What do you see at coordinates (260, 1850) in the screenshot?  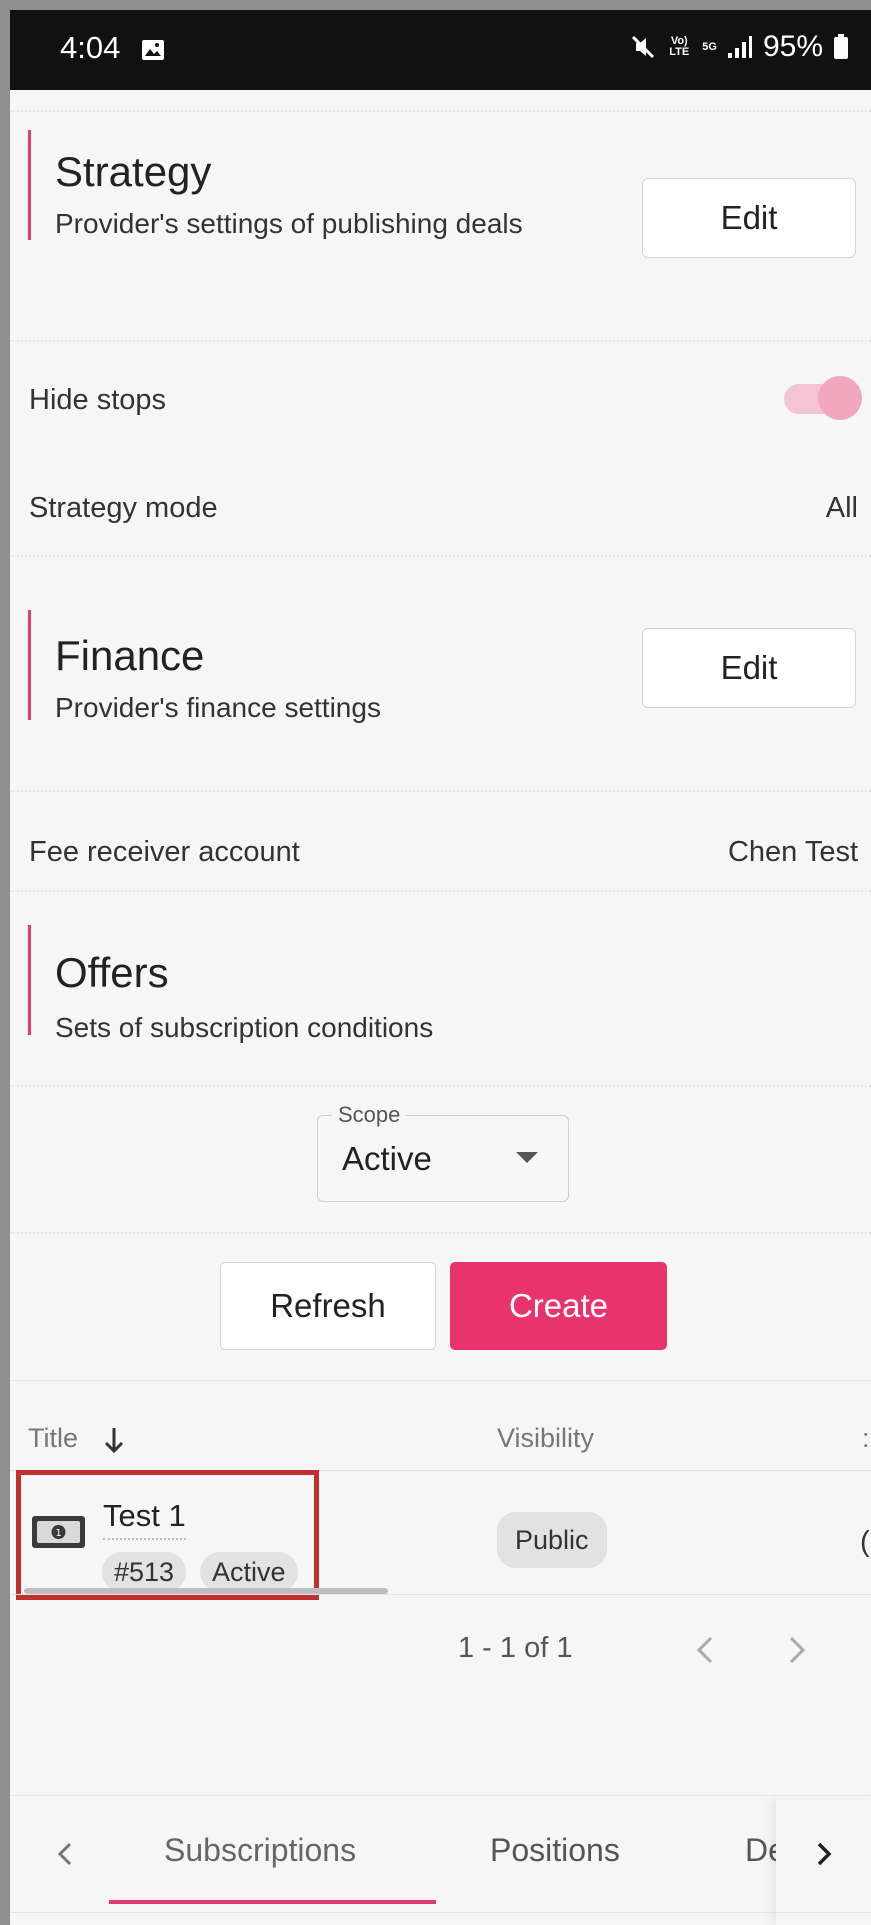 I see `tab-subscriptions: Subscriptions` at bounding box center [260, 1850].